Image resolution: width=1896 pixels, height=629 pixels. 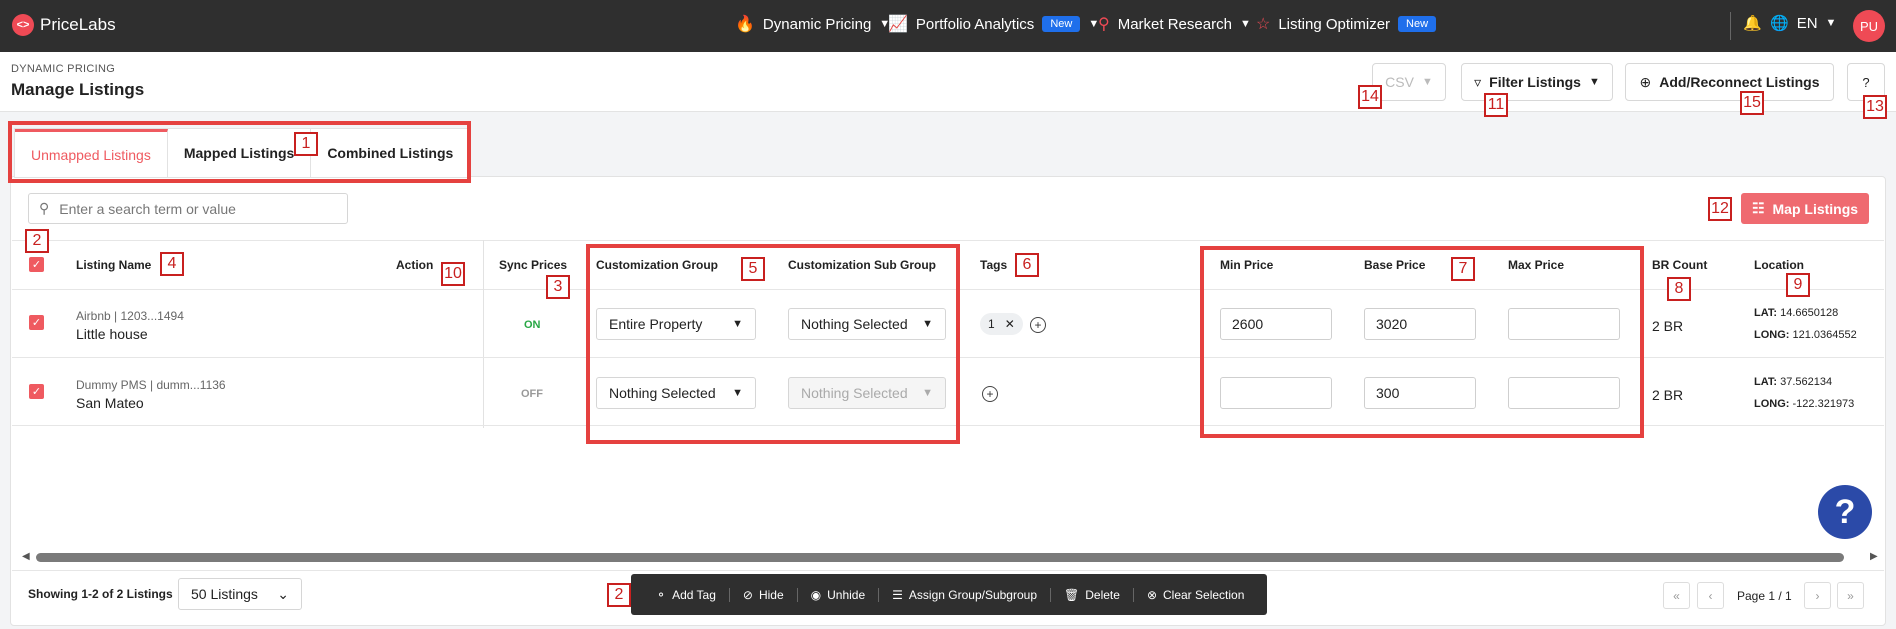 I want to click on pricelabs-logo: <> PriceLabs, so click(x=64, y=25).